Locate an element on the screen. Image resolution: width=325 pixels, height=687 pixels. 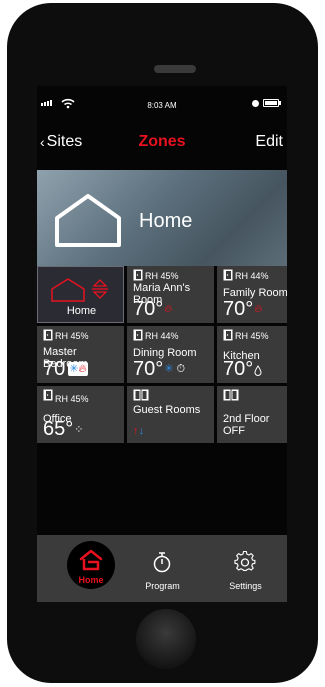
page-title: Zones is located at coordinates (162, 141).